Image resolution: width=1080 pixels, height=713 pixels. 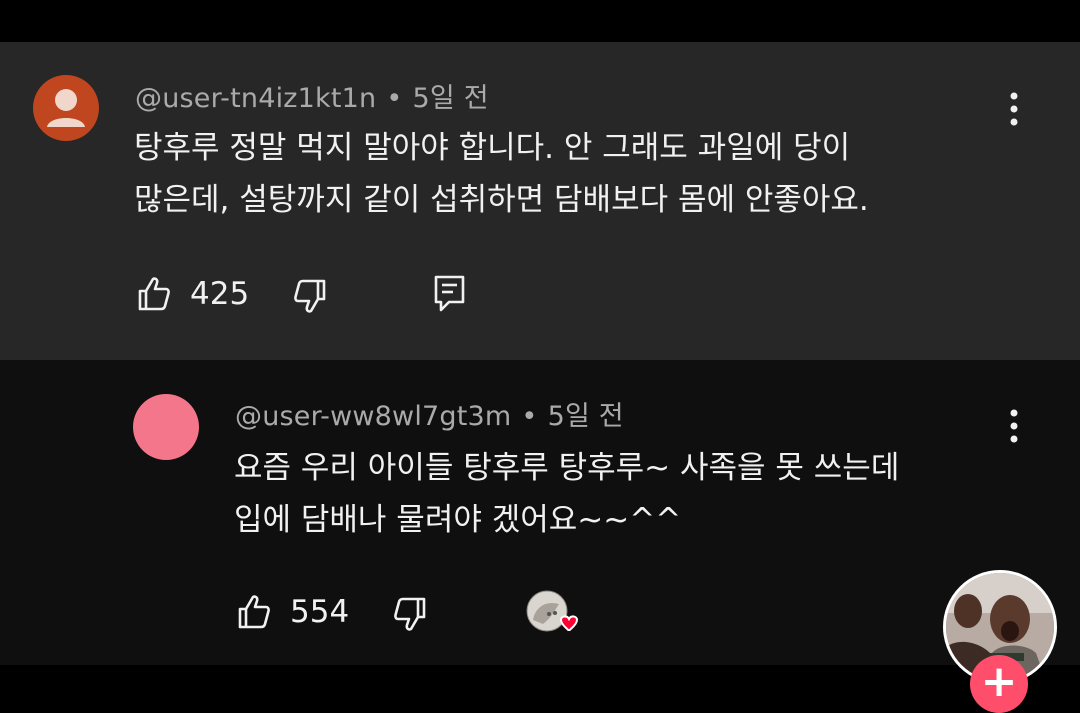 I want to click on reply-button, so click(x=450, y=294).